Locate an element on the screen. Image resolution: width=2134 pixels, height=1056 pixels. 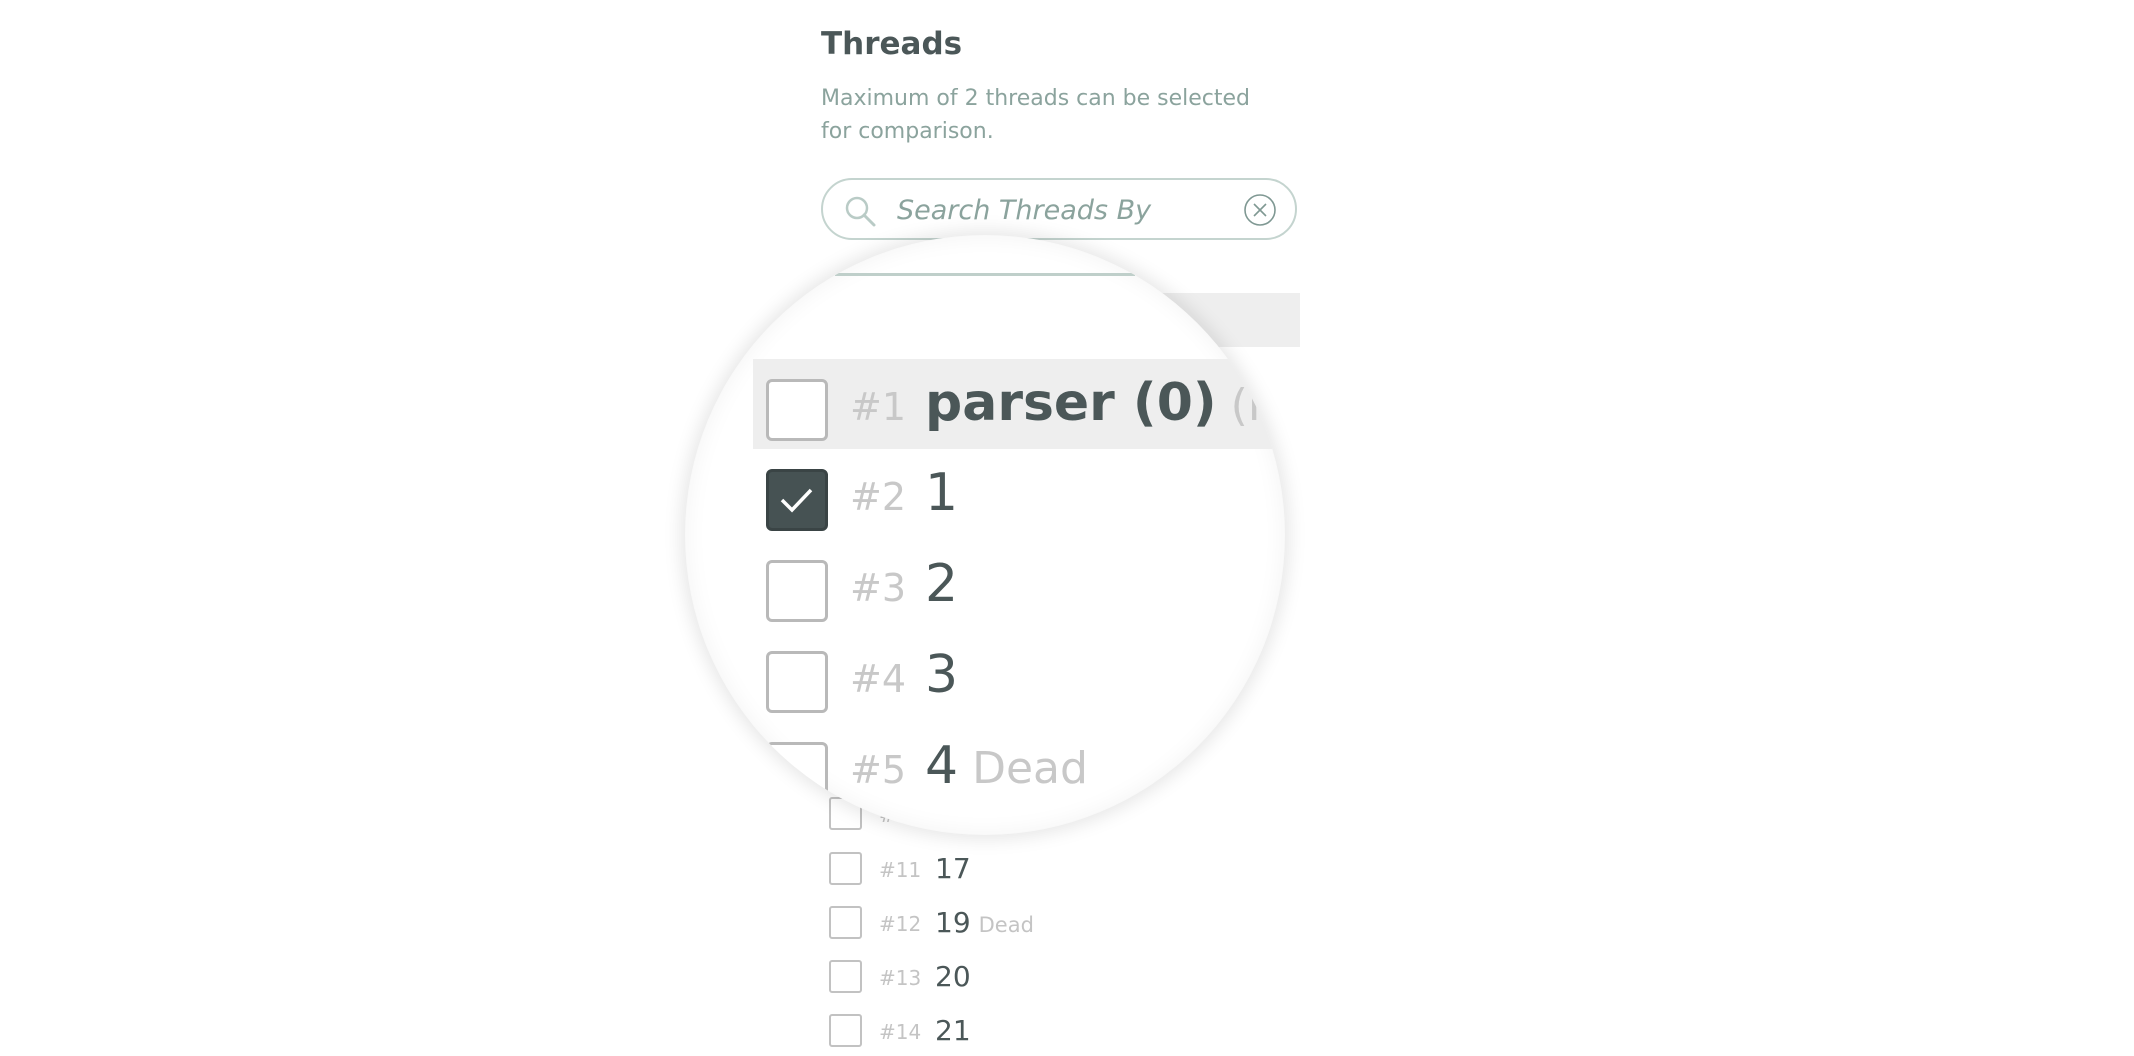
active-tab-underline is located at coordinates (985, 274).